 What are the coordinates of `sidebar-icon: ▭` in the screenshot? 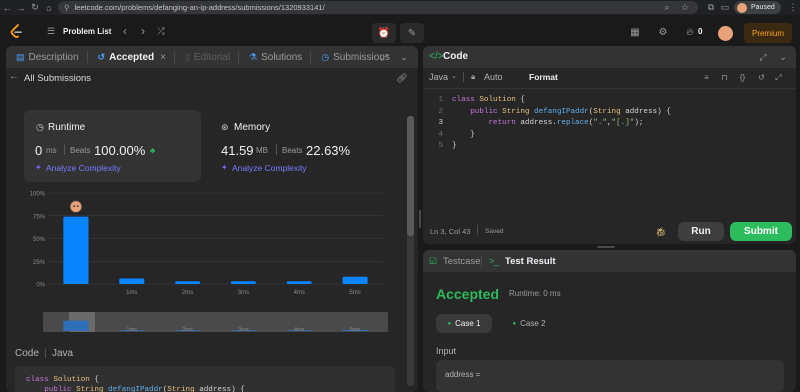 It's located at (725, 7).